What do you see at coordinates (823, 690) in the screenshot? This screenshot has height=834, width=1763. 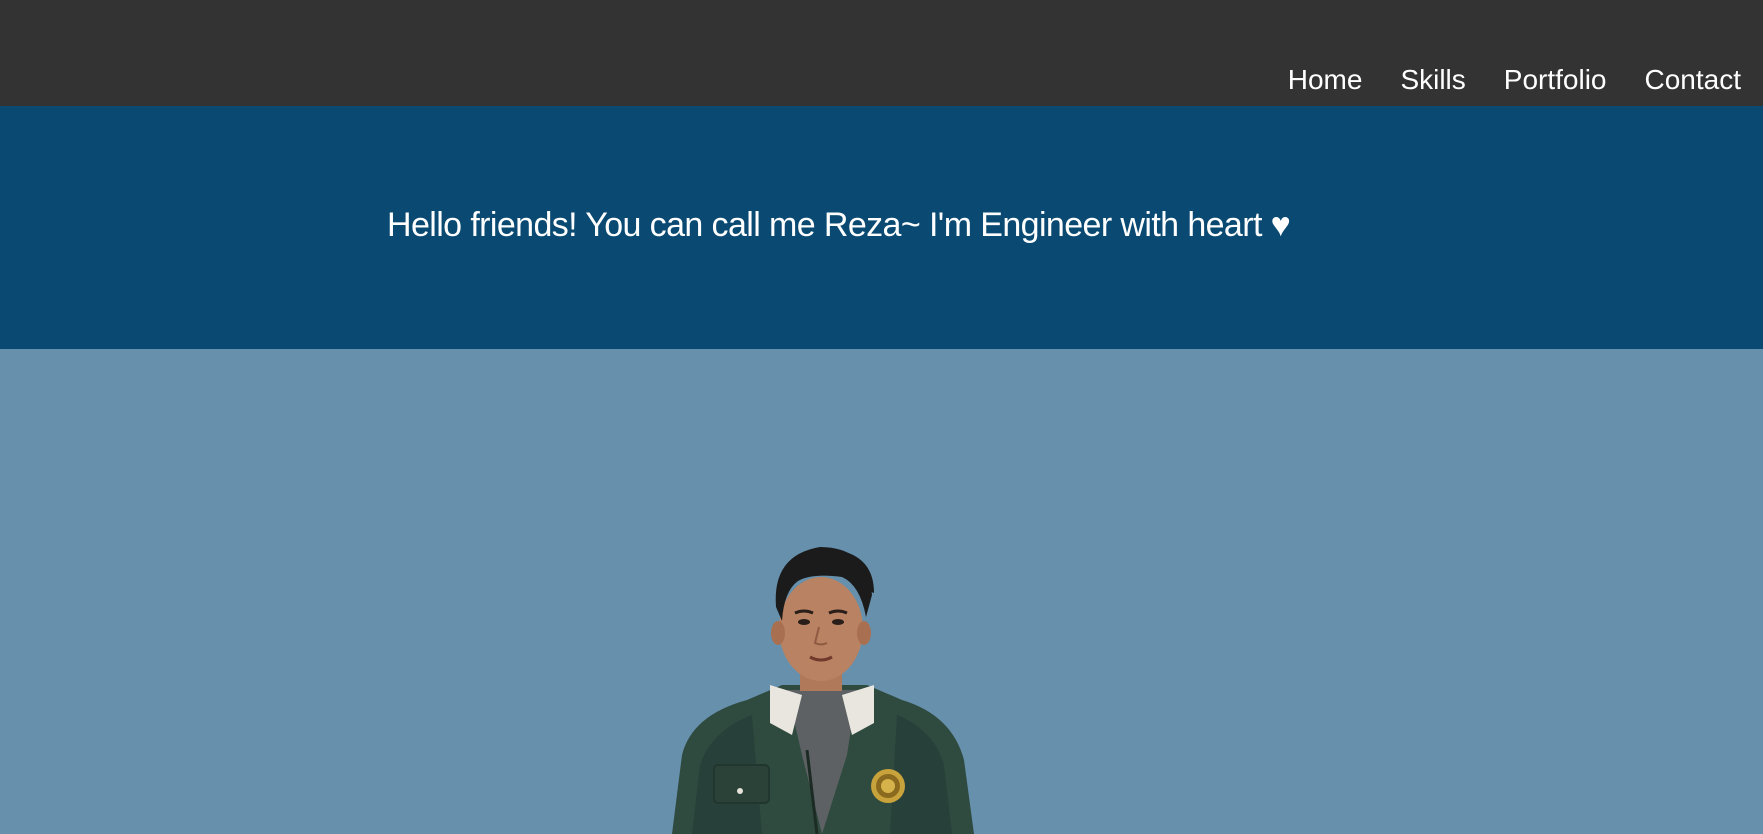 I see `profile-photo` at bounding box center [823, 690].